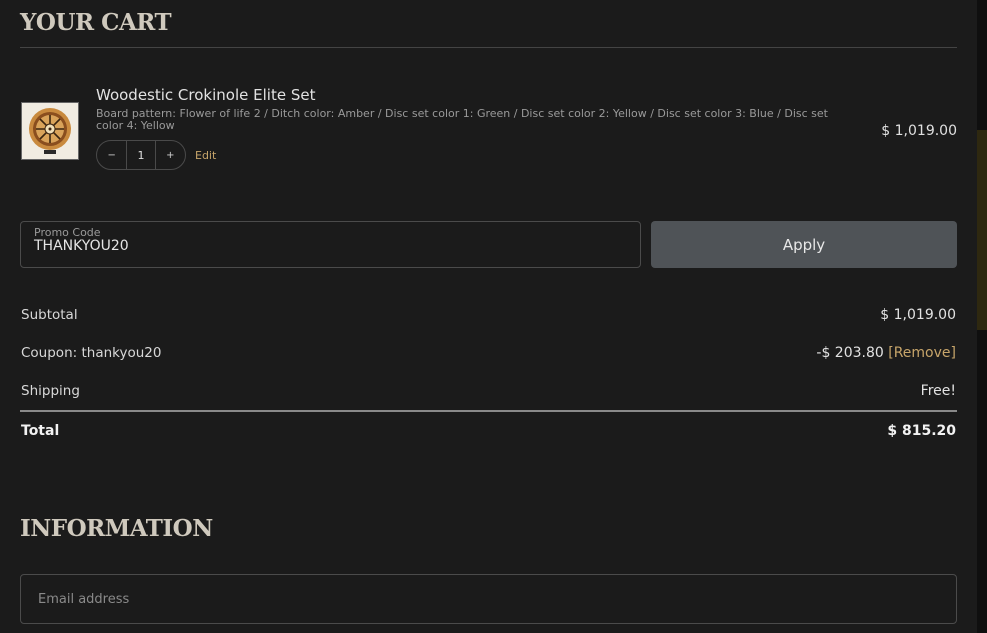  Describe the element at coordinates (96, 22) in the screenshot. I see `cart-title: YOUR CART` at that location.